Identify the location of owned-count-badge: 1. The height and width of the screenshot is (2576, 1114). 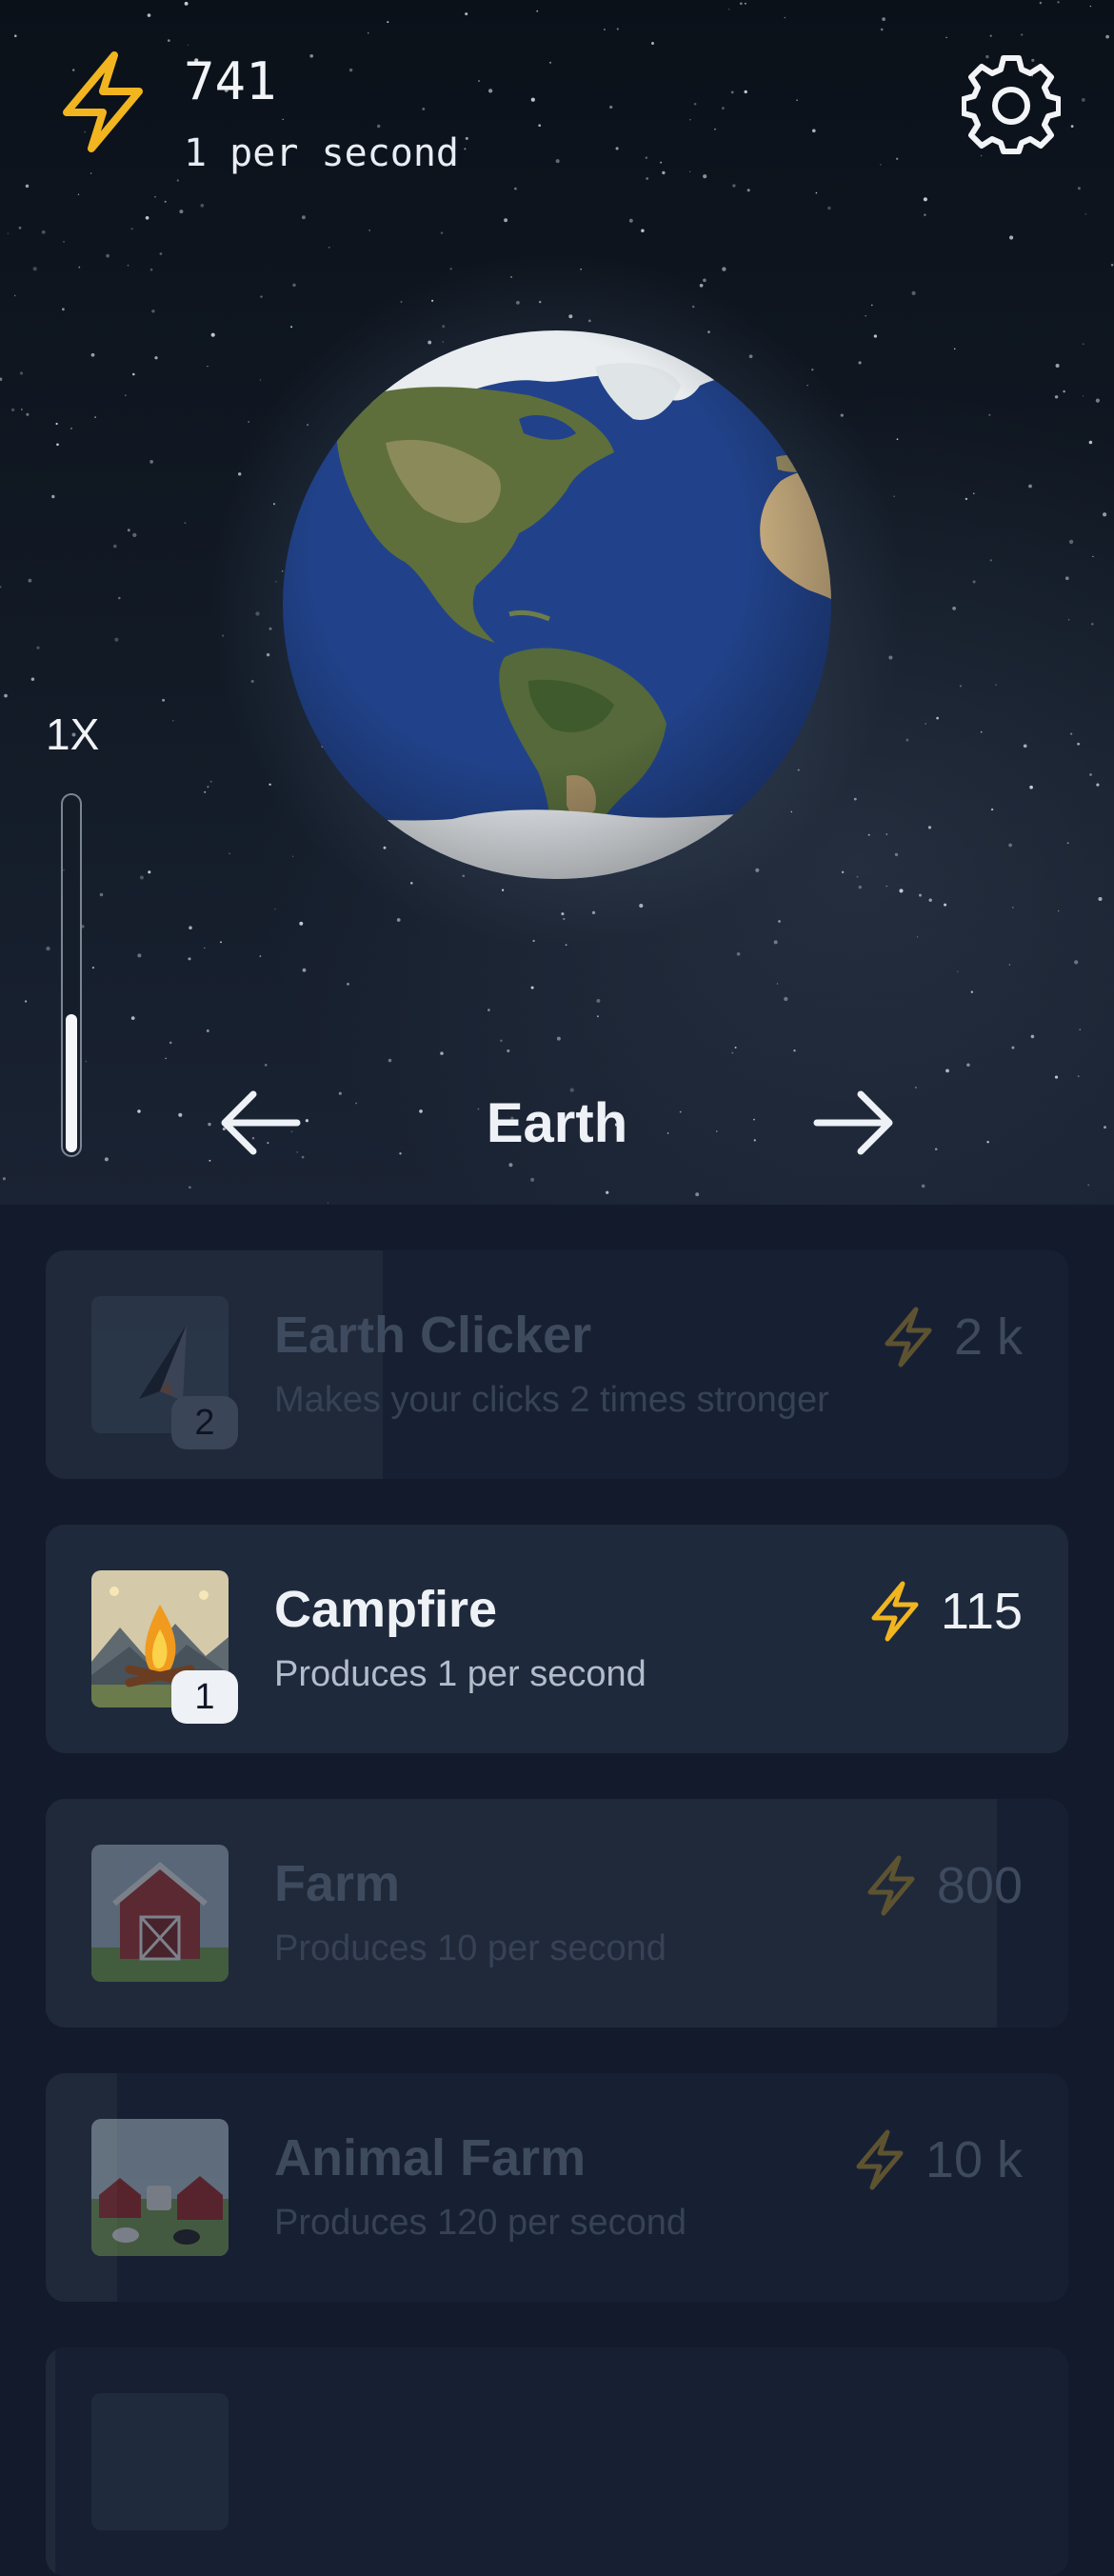
(204, 1697).